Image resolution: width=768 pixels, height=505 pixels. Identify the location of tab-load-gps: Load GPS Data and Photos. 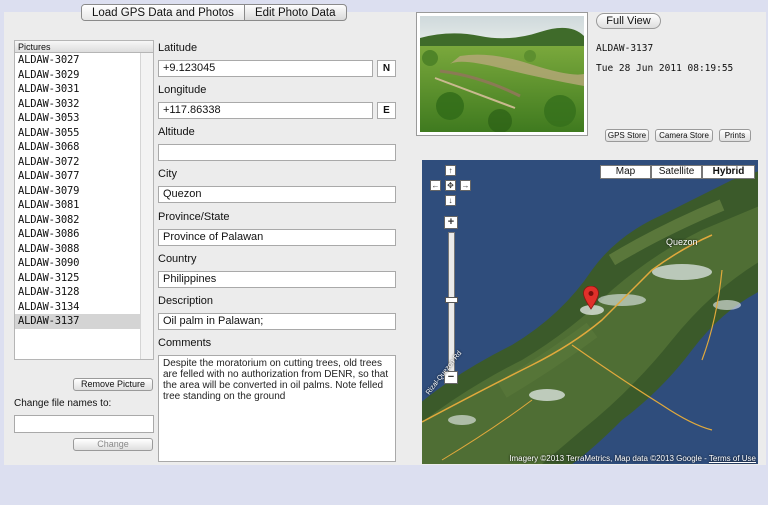
(163, 12).